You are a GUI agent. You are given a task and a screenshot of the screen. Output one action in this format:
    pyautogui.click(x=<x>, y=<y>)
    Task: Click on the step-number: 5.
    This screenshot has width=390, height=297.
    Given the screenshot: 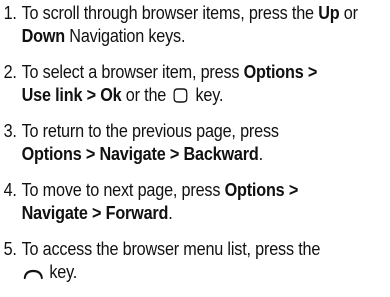 What is the action you would take?
    pyautogui.click(x=10, y=249)
    